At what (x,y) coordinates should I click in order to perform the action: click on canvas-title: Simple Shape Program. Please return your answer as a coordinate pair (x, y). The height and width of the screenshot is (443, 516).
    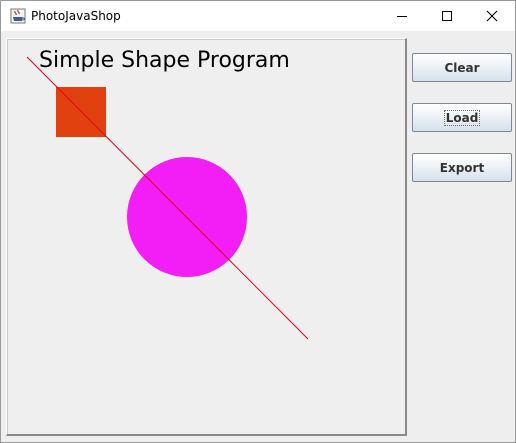
    Looking at the image, I should click on (164, 60).